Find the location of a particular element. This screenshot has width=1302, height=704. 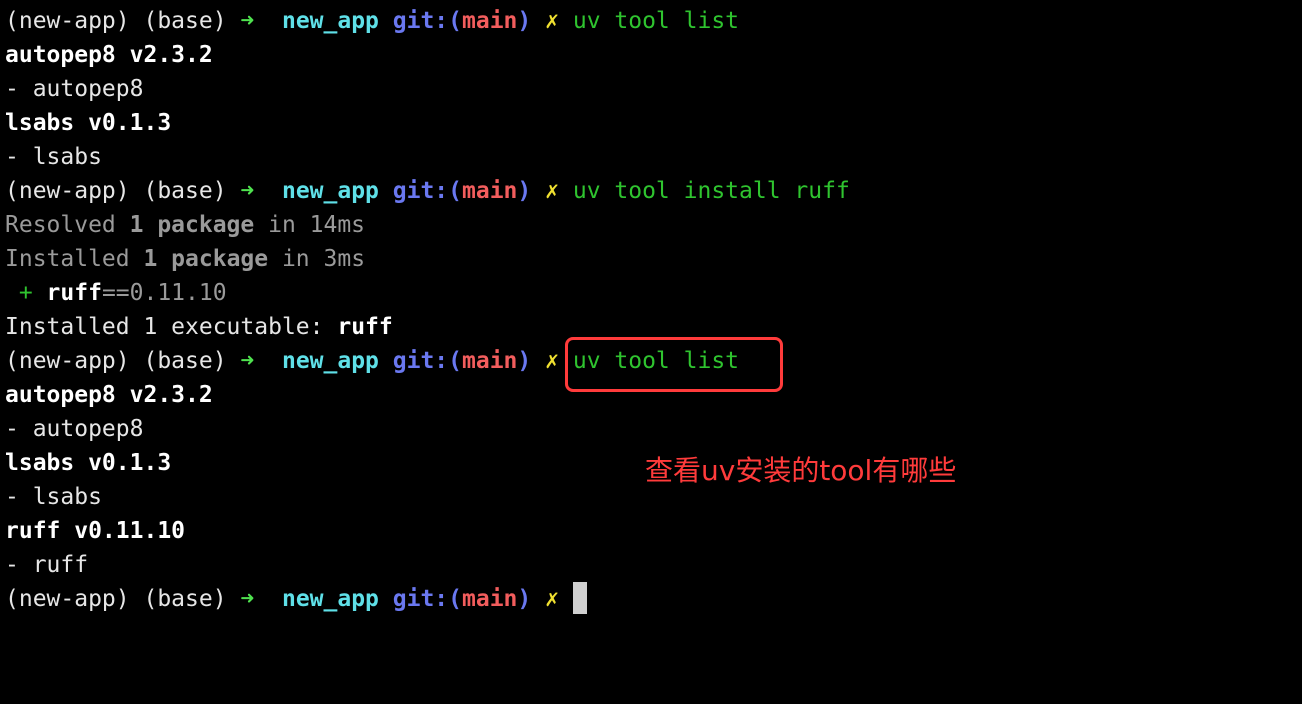

highlight-box is located at coordinates (674, 364).